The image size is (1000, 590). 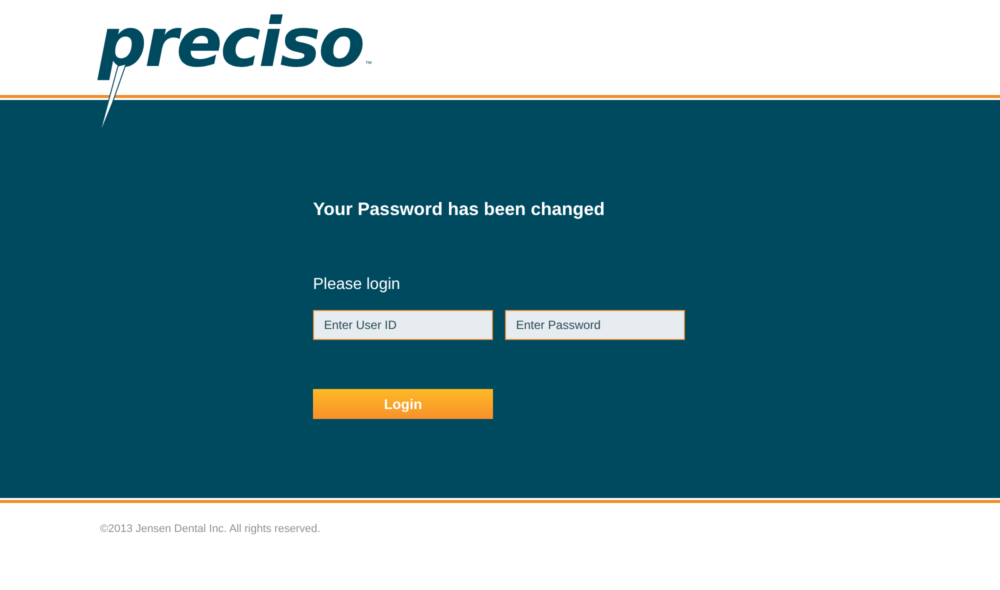 What do you see at coordinates (210, 529) in the screenshot?
I see `copyright-text: ©2013 Jensen Dental Inc. All rights reserved.` at bounding box center [210, 529].